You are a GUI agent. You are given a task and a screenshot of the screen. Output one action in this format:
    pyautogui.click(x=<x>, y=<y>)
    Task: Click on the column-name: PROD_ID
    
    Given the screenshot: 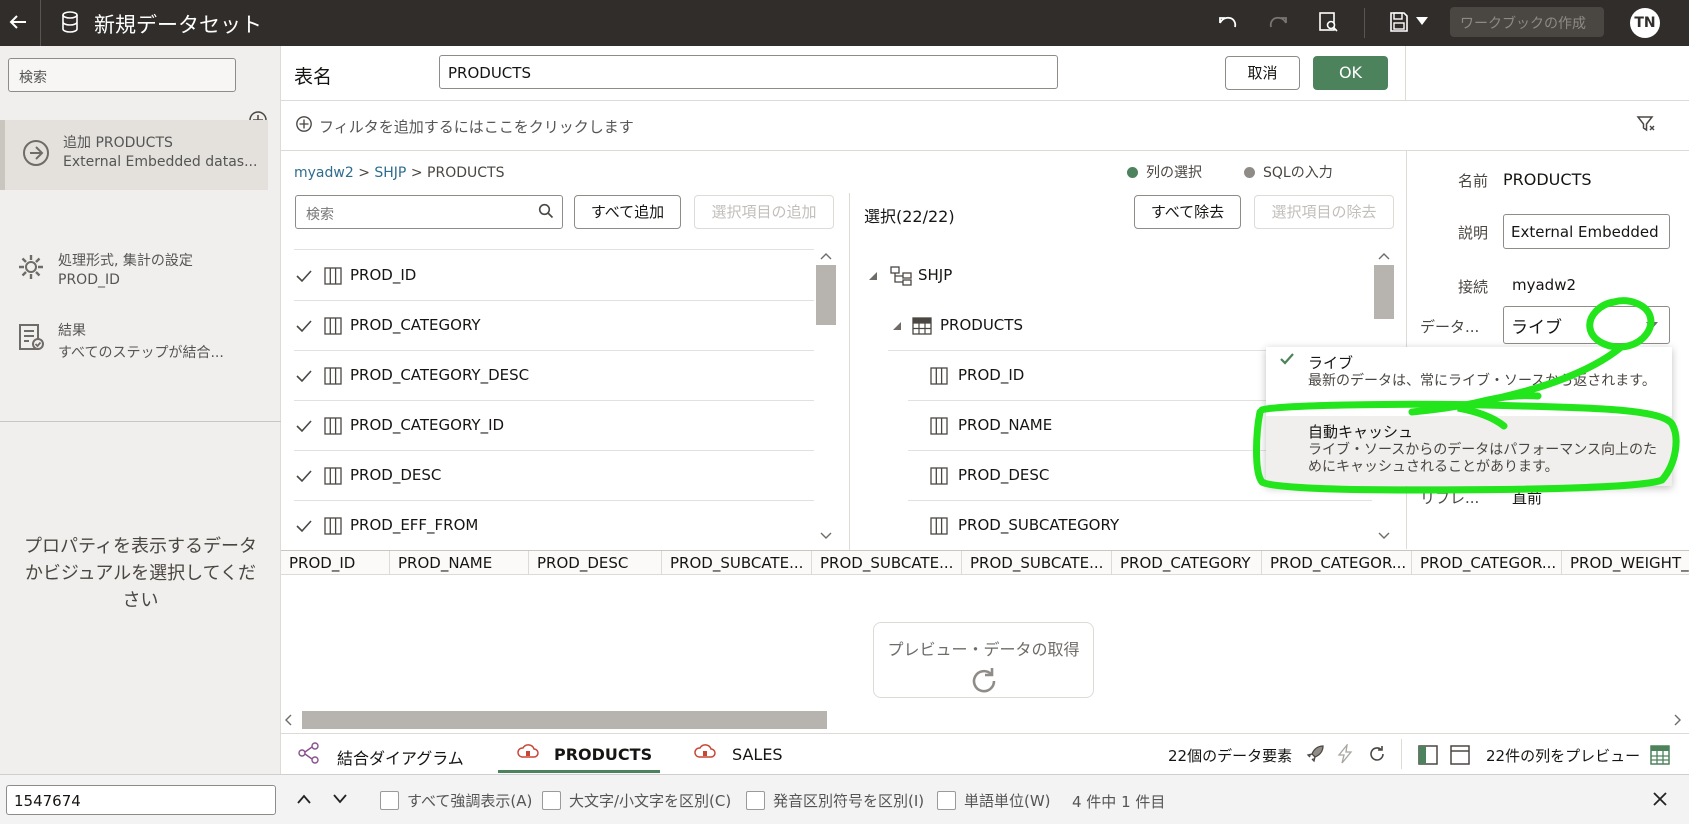 What is the action you would take?
    pyautogui.click(x=991, y=375)
    